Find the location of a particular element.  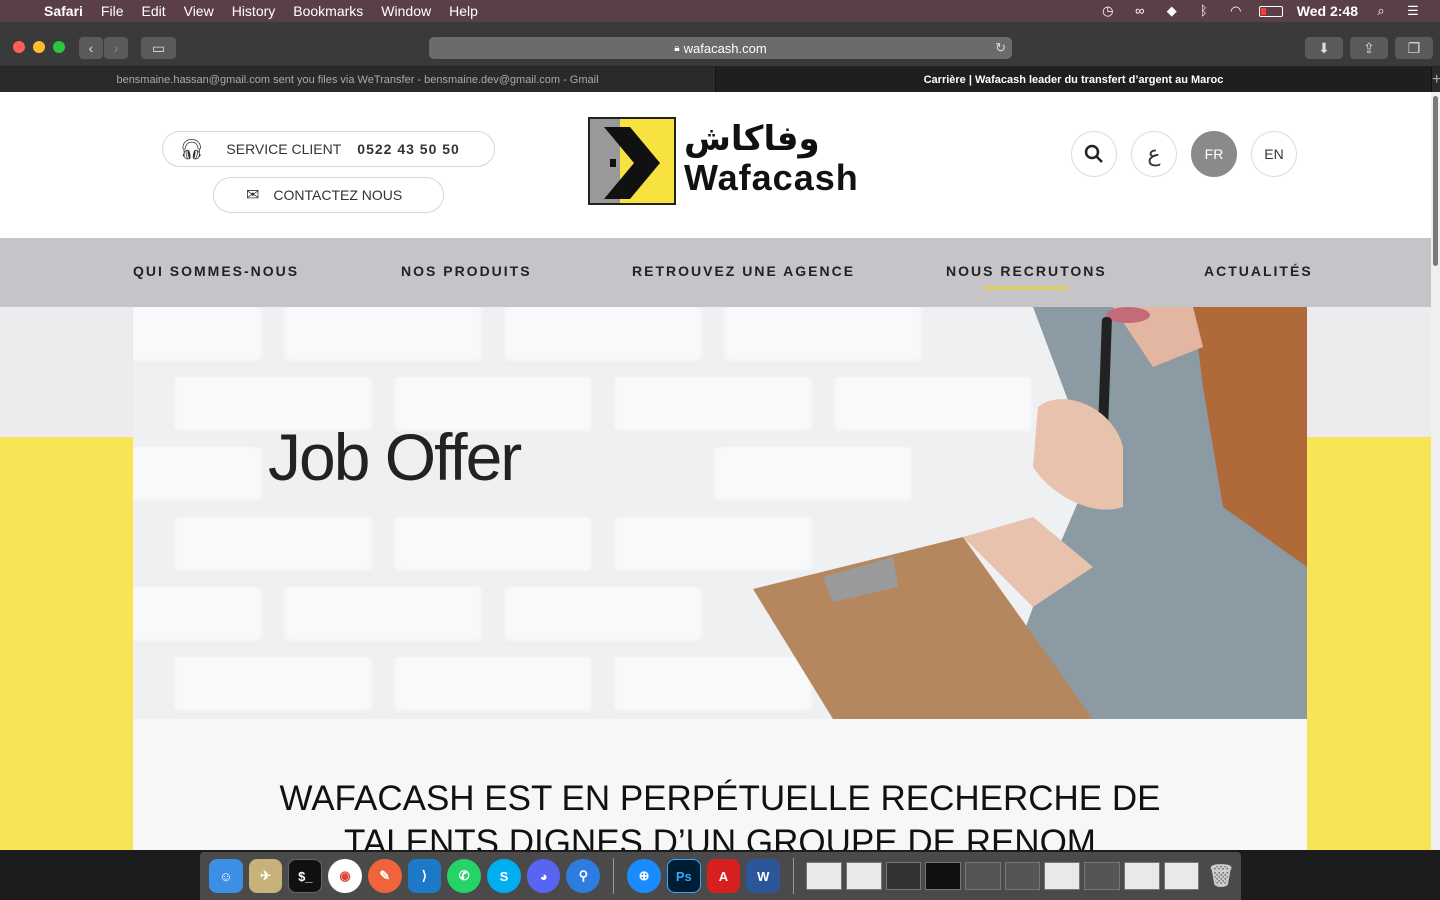

address-bar: 🔒︎ wafacash.com ↻ is located at coordinates (720, 48).